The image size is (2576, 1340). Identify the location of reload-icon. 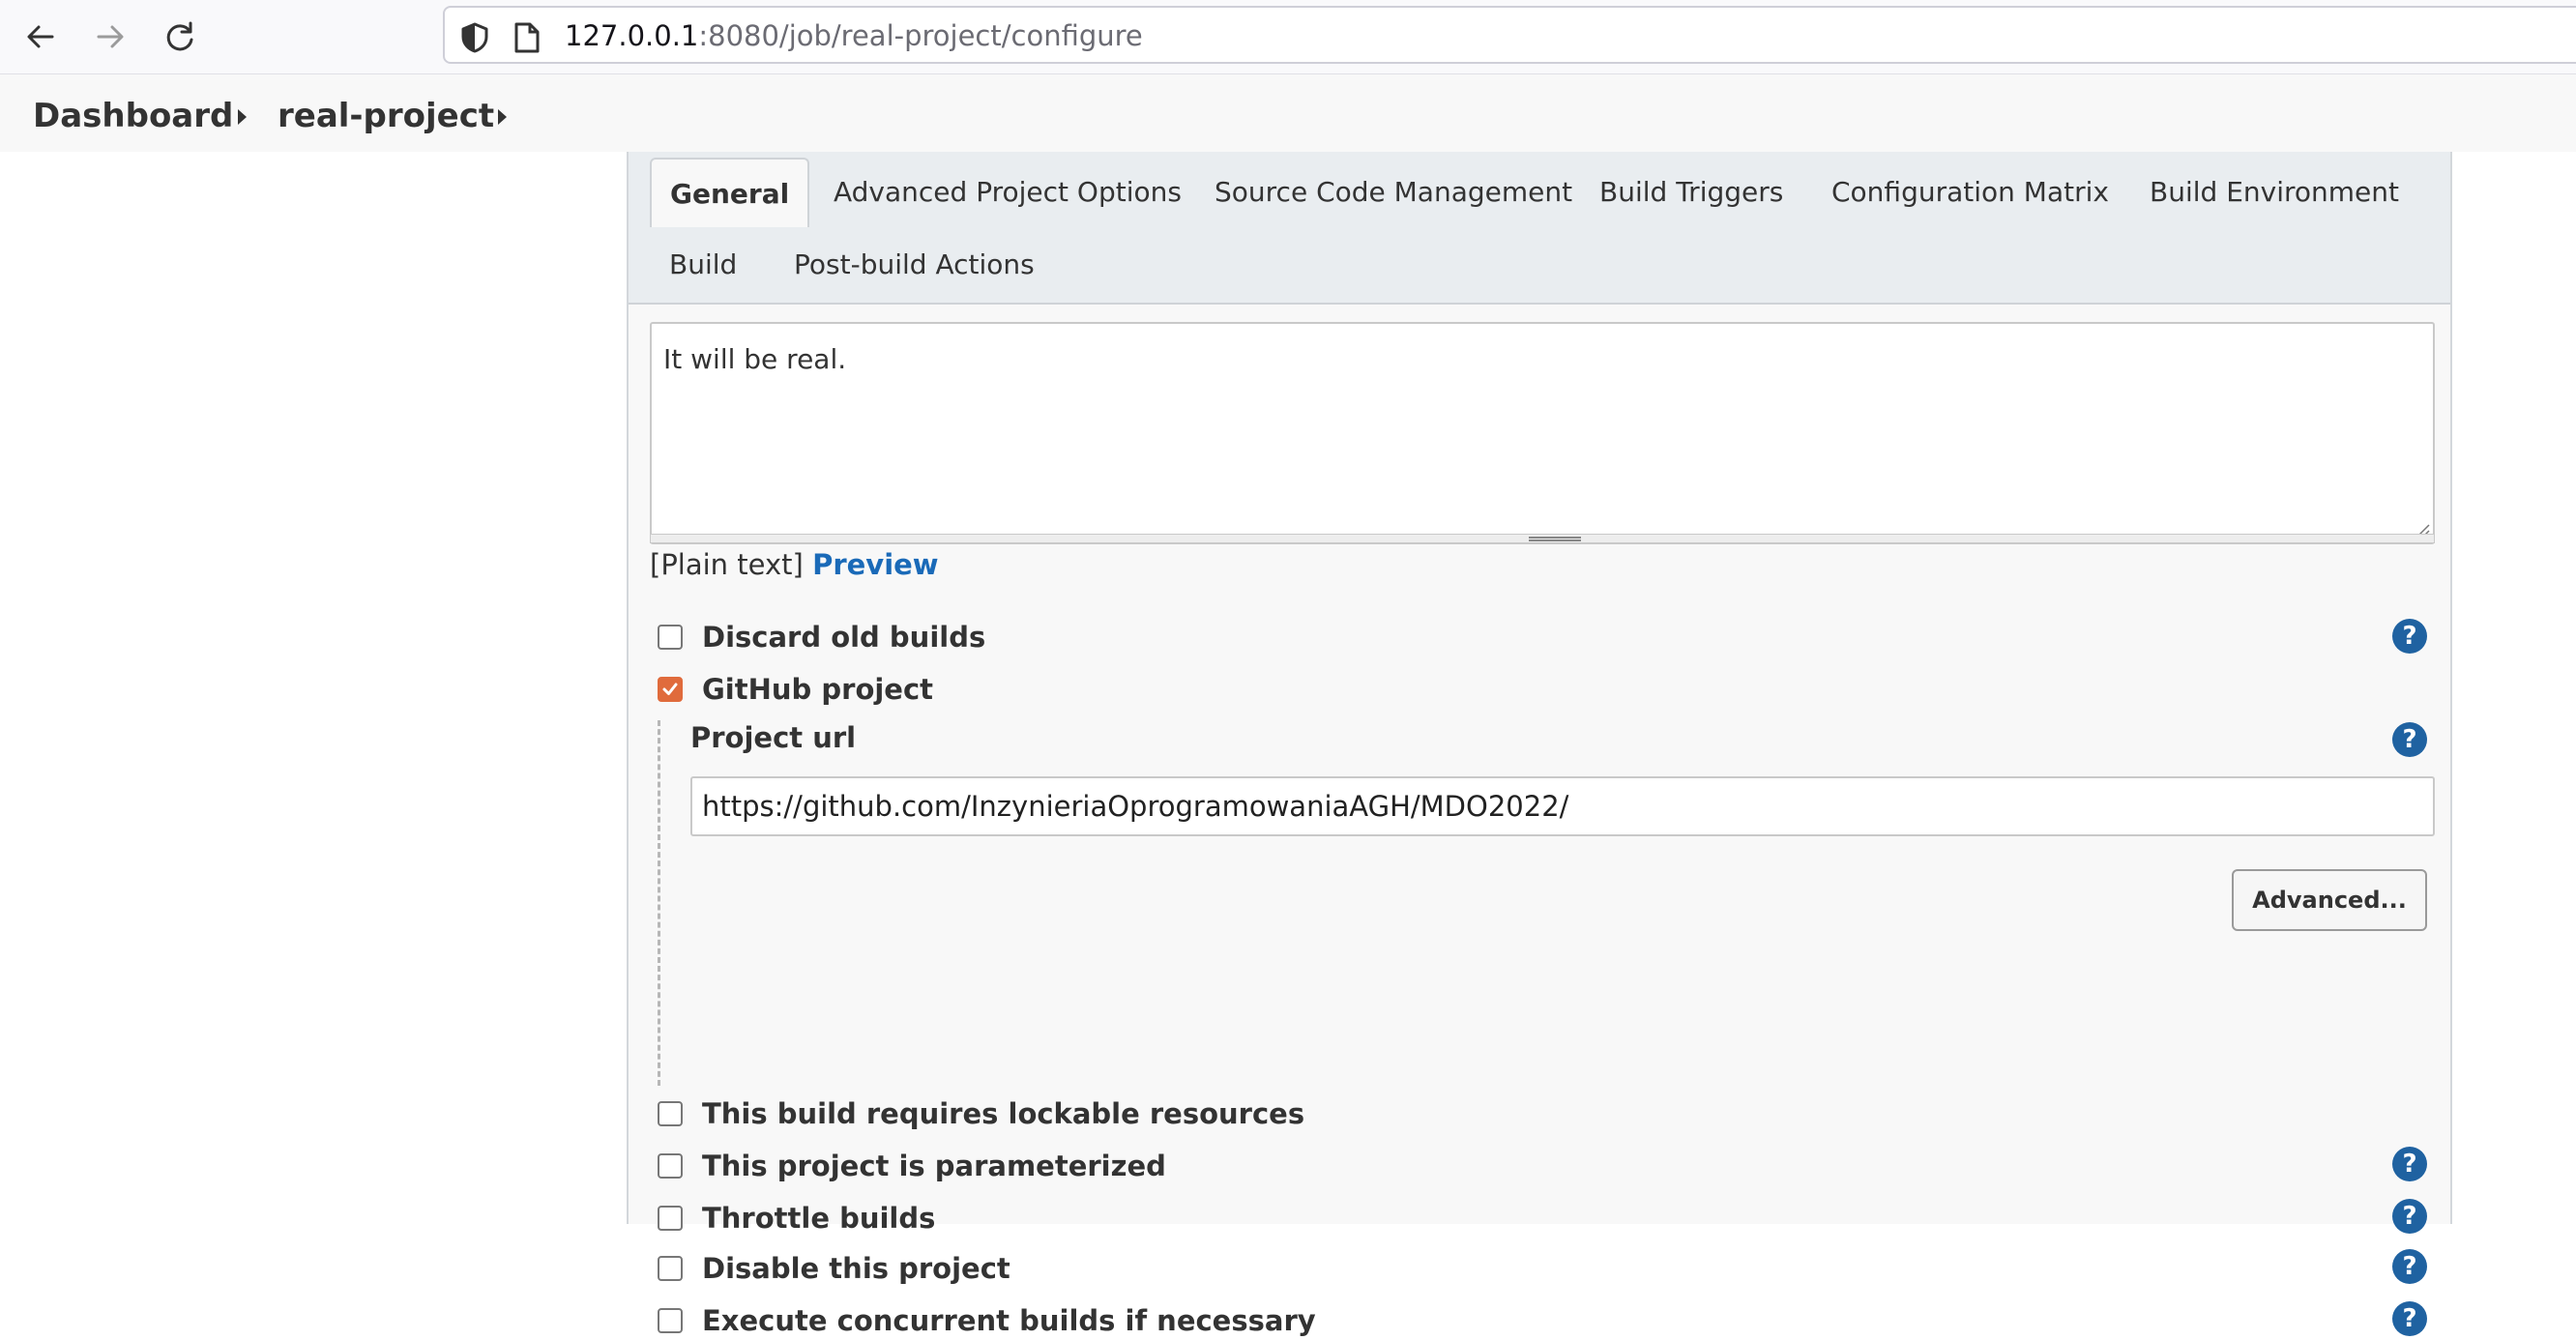
(179, 36).